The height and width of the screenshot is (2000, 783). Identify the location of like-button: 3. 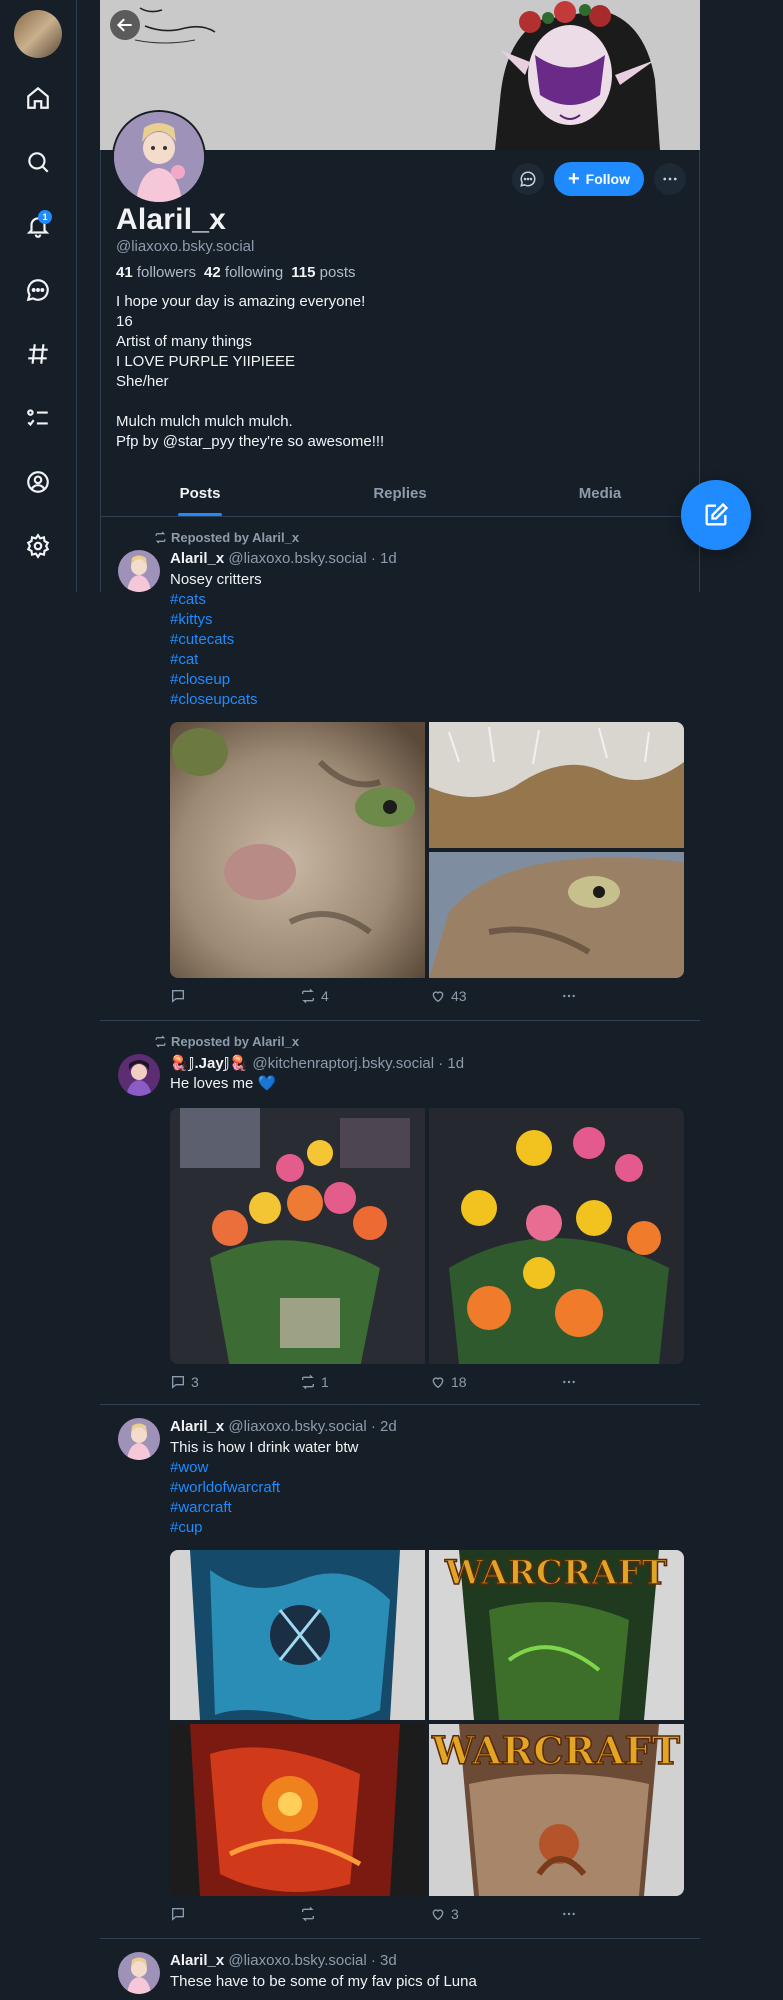
(444, 1914).